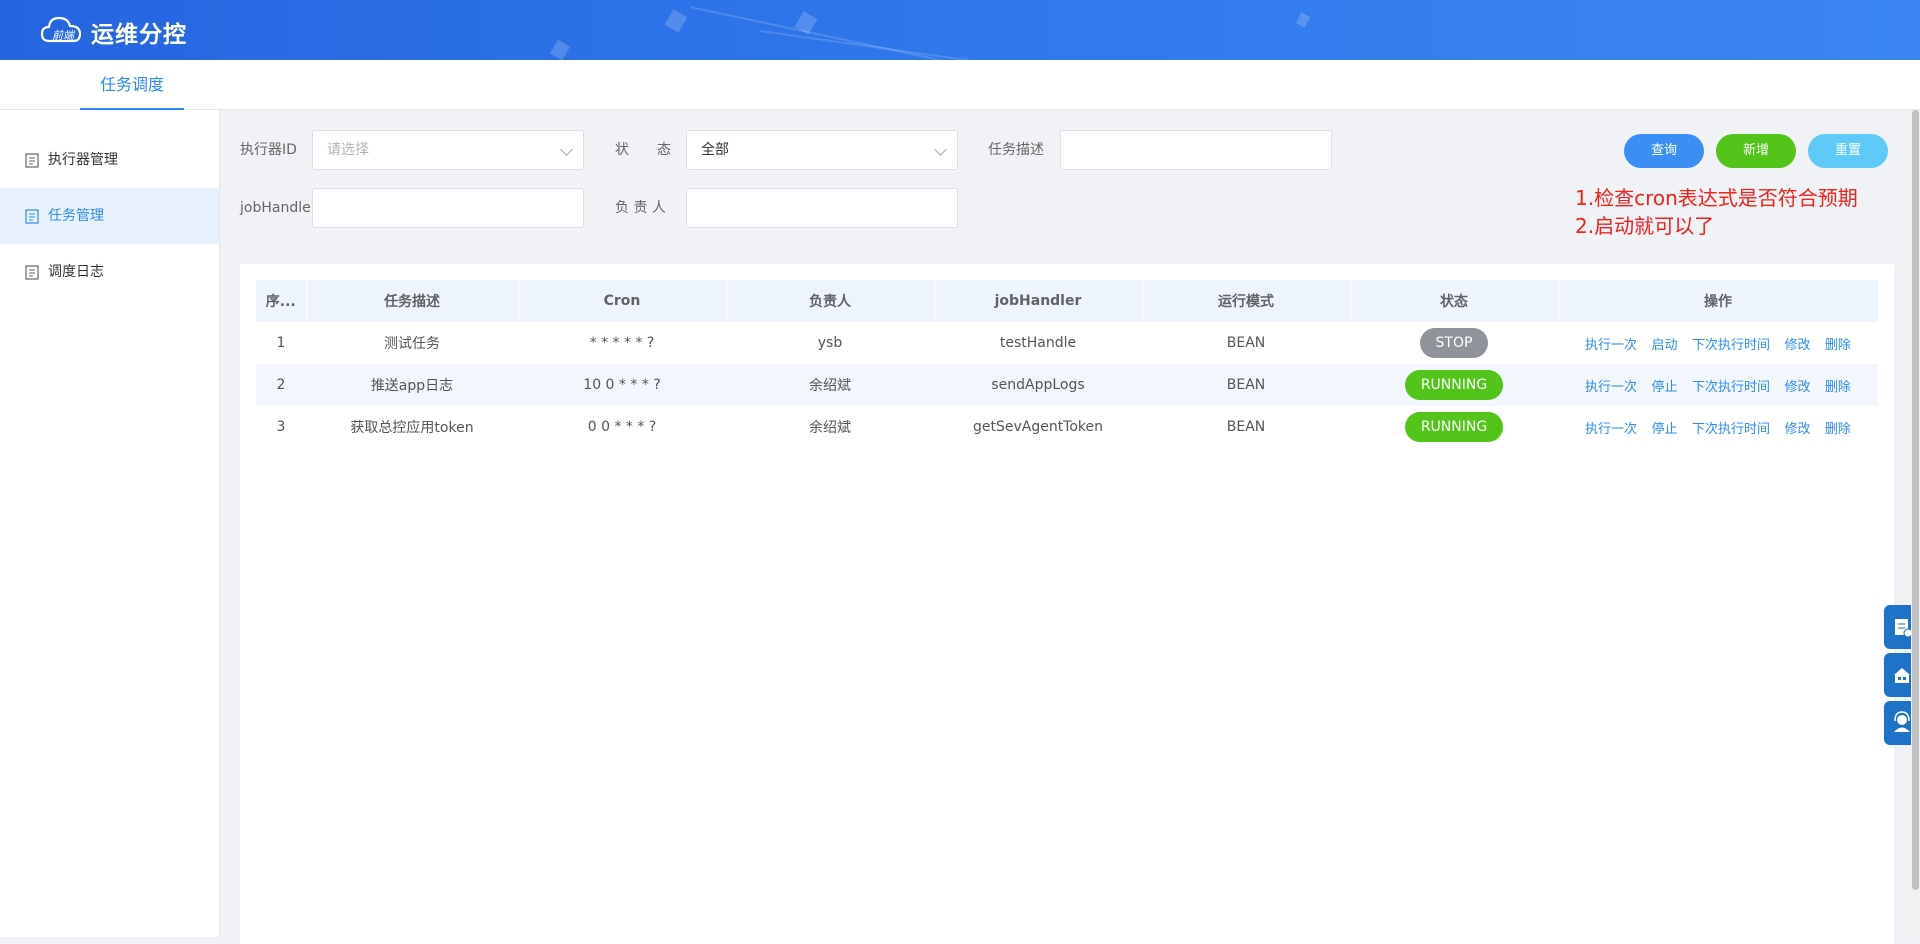  I want to click on owner-label: 负 责 人, so click(640, 208).